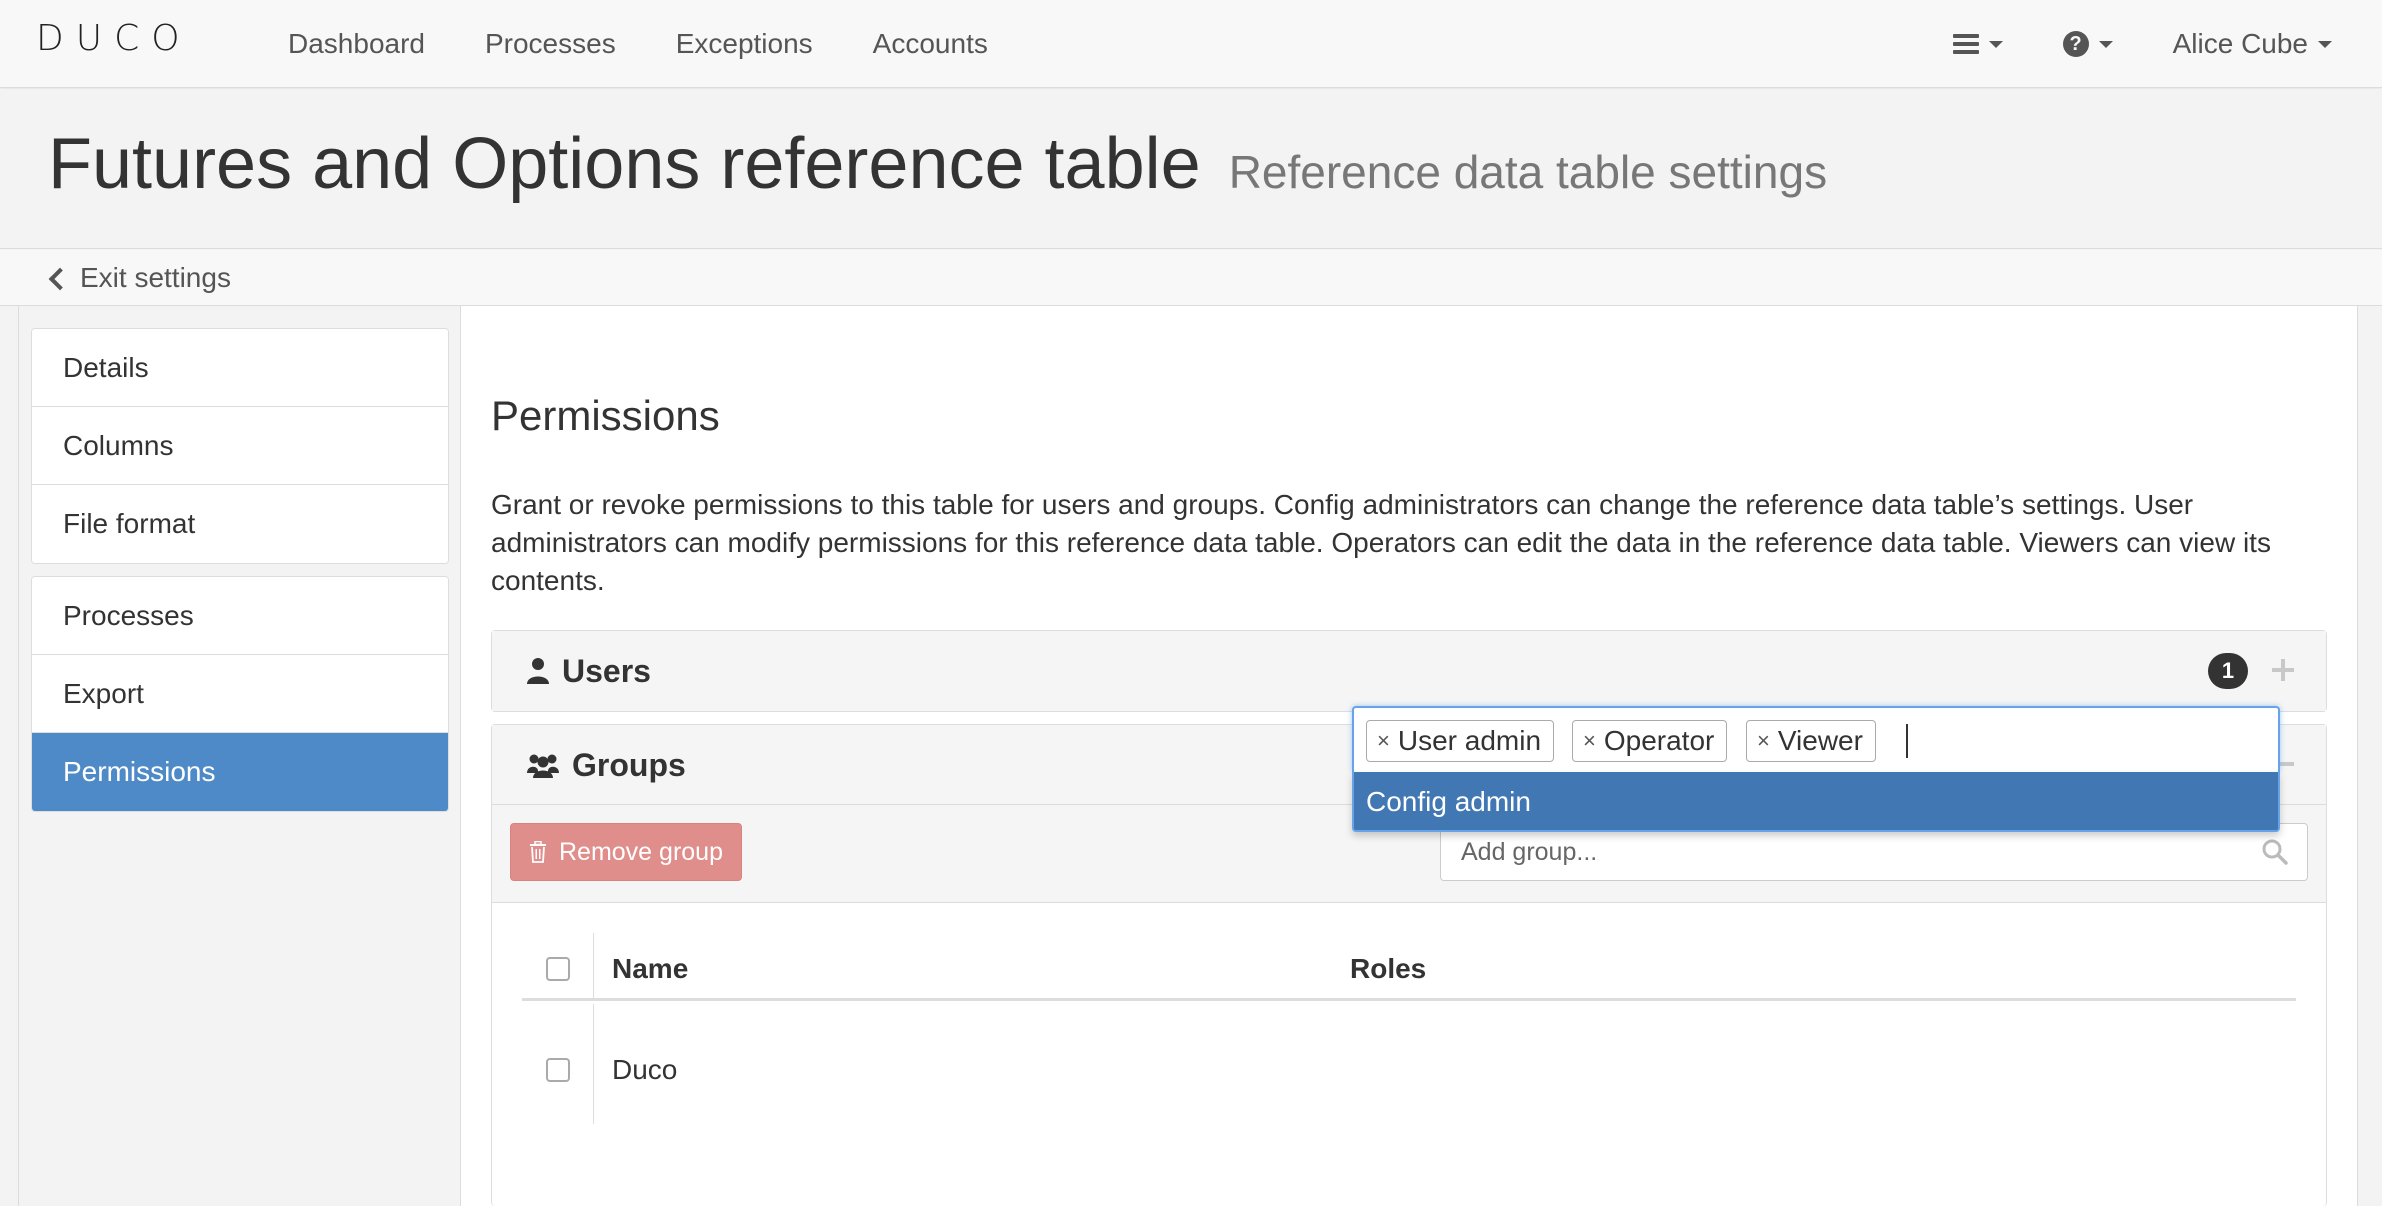 The height and width of the screenshot is (1206, 2382). Describe the element at coordinates (114, 38) in the screenshot. I see `duco-logo: DUCO` at that location.